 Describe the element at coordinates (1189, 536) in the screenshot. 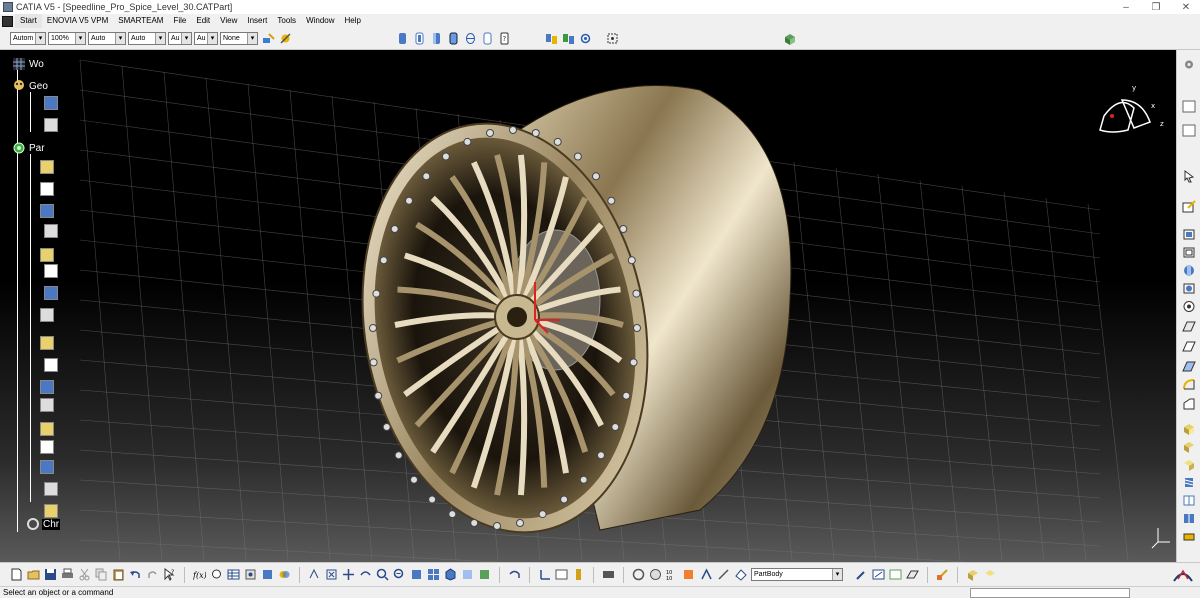

I see `scale-icon` at that location.